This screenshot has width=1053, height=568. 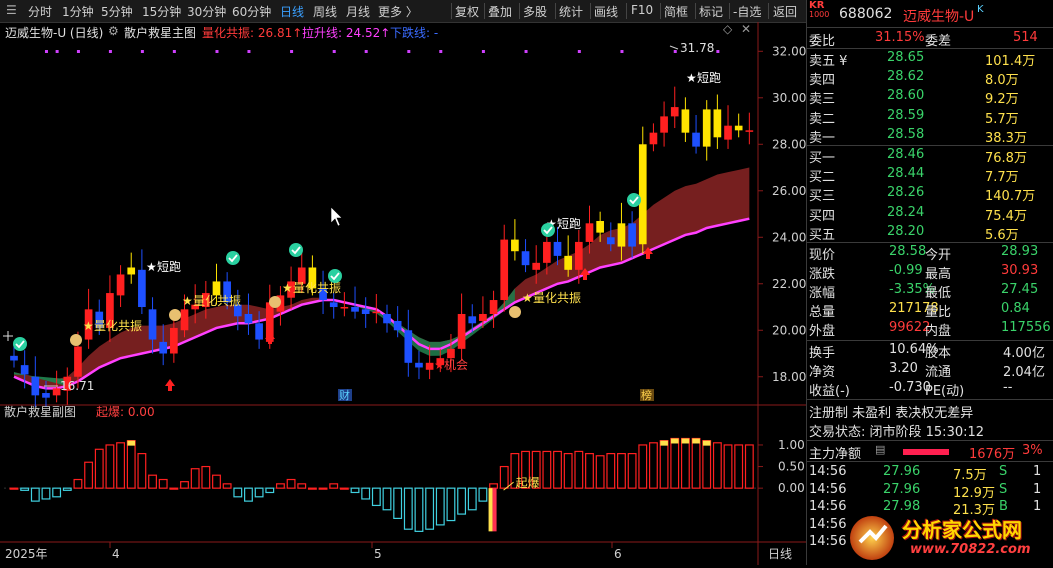 I want to click on toolbar-button: 返回, so click(x=785, y=11).